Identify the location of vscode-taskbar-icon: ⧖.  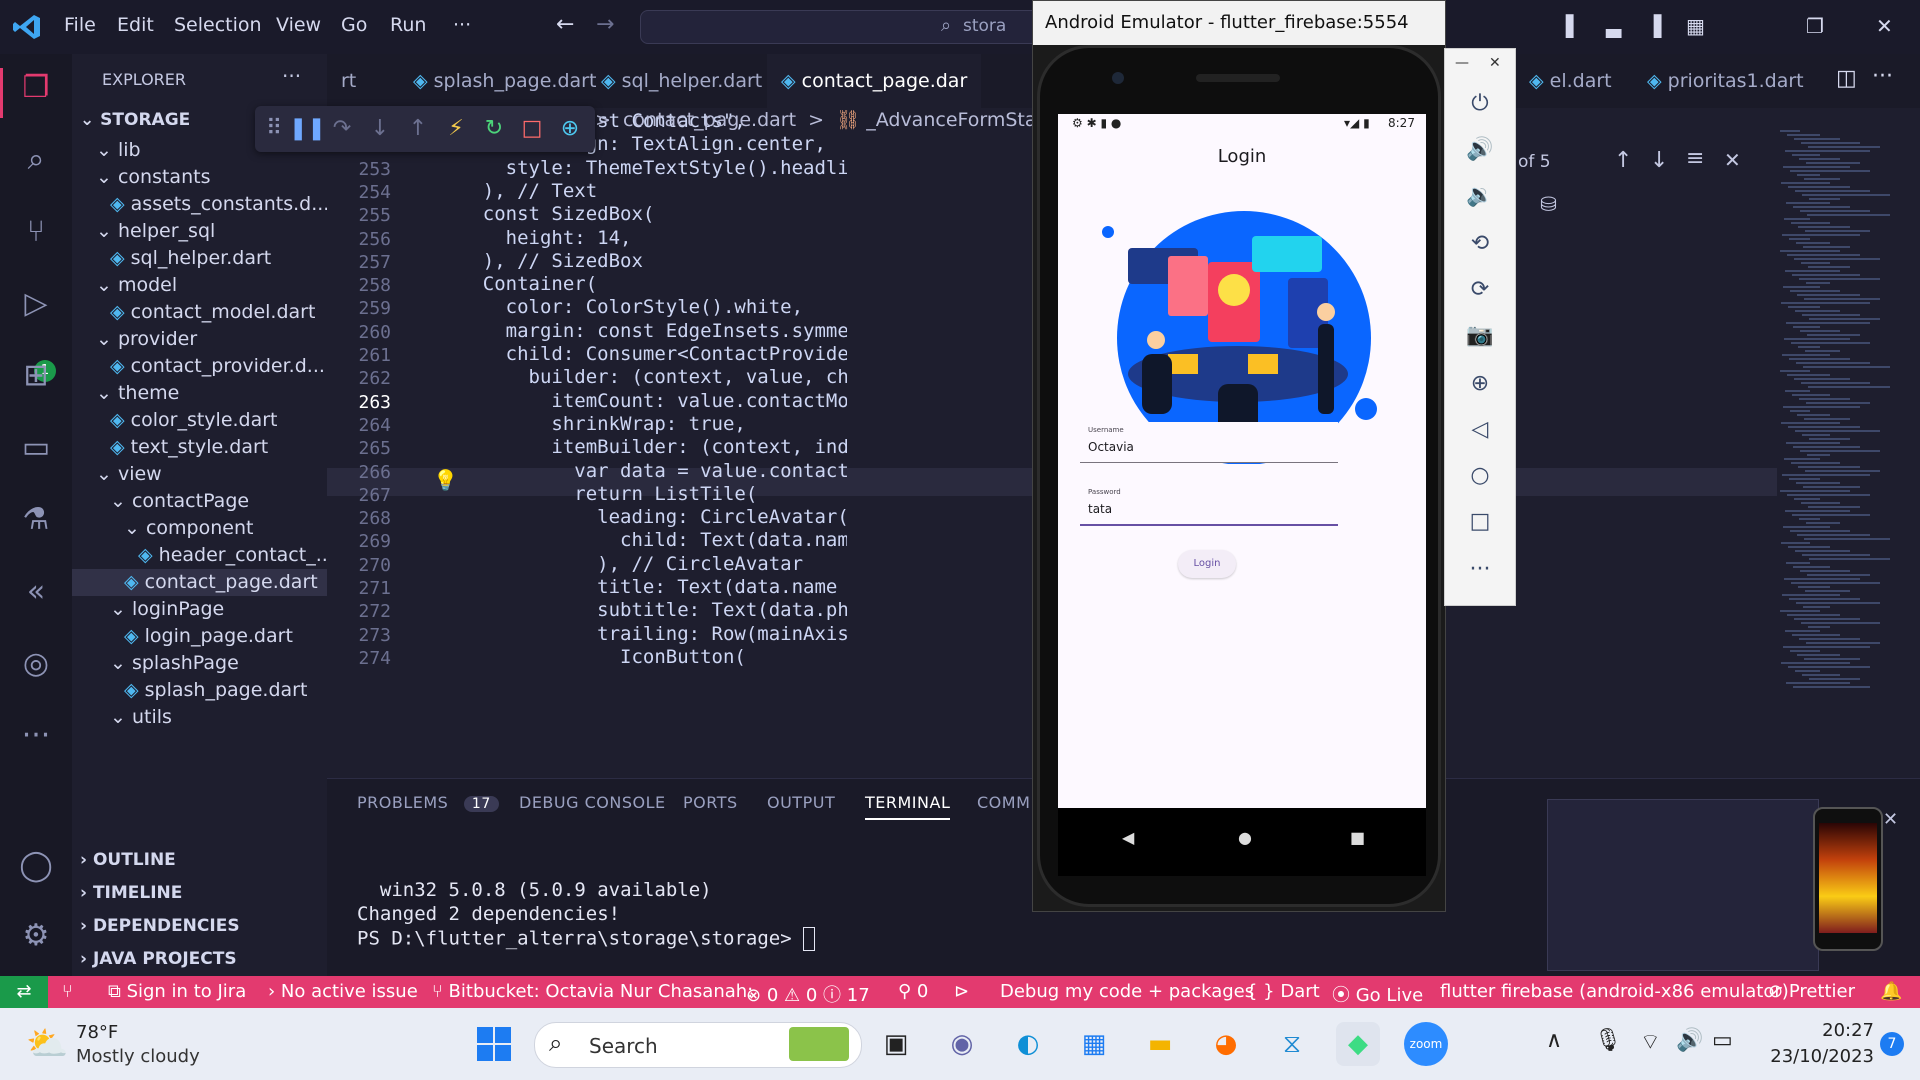
(1292, 1044).